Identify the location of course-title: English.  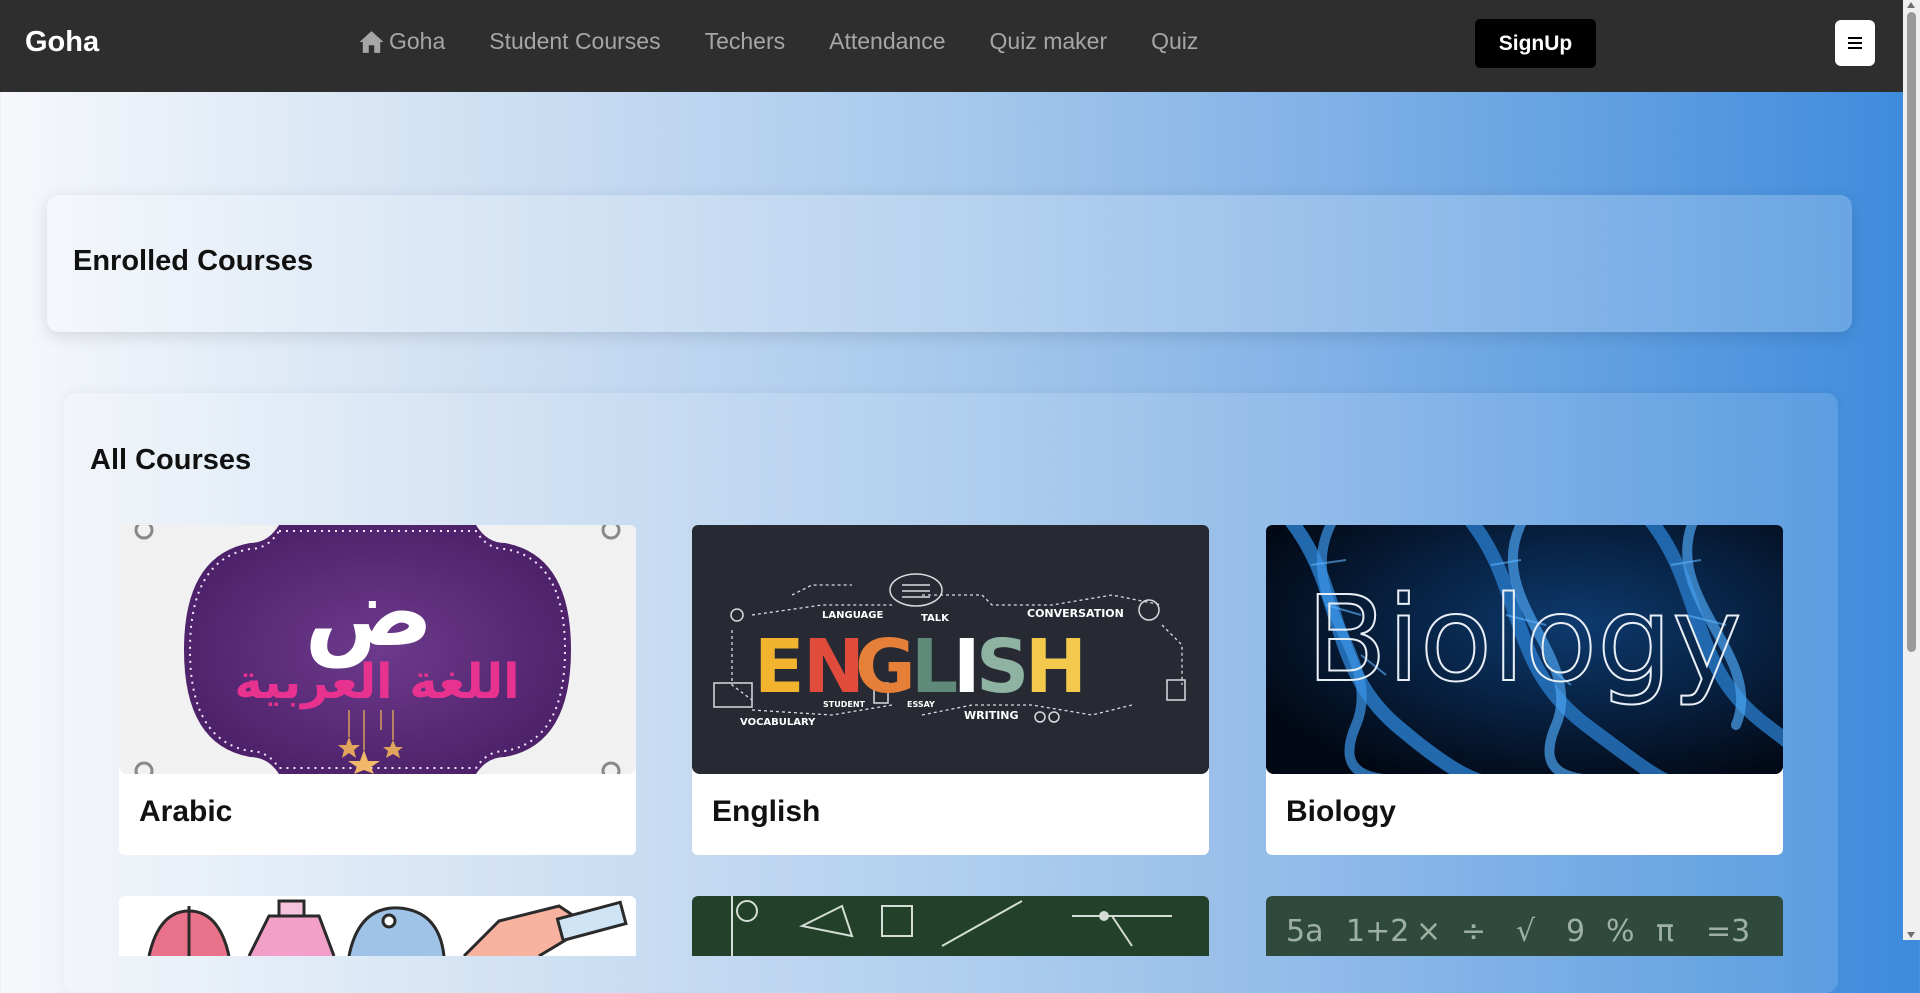
(766, 812).